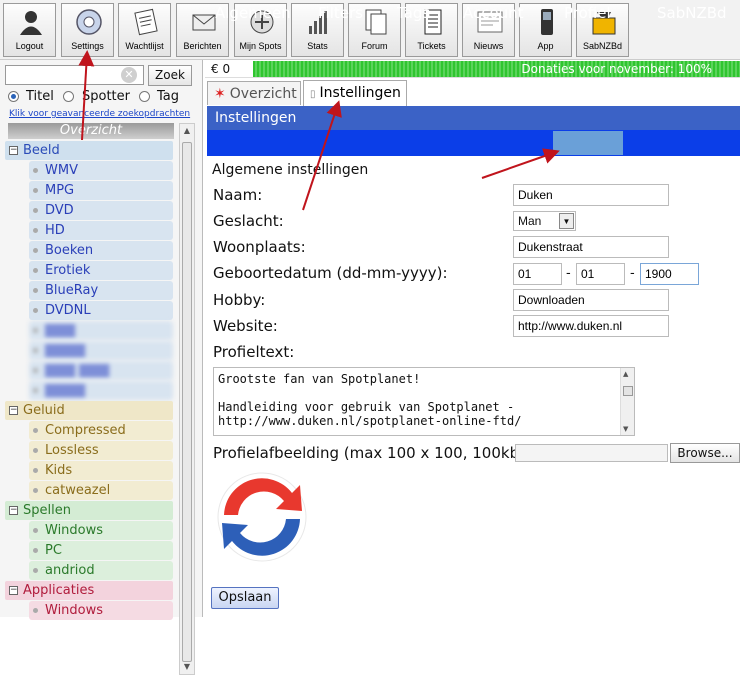  Describe the element at coordinates (413, 13) in the screenshot. I see `tab-tags: Tags` at that location.